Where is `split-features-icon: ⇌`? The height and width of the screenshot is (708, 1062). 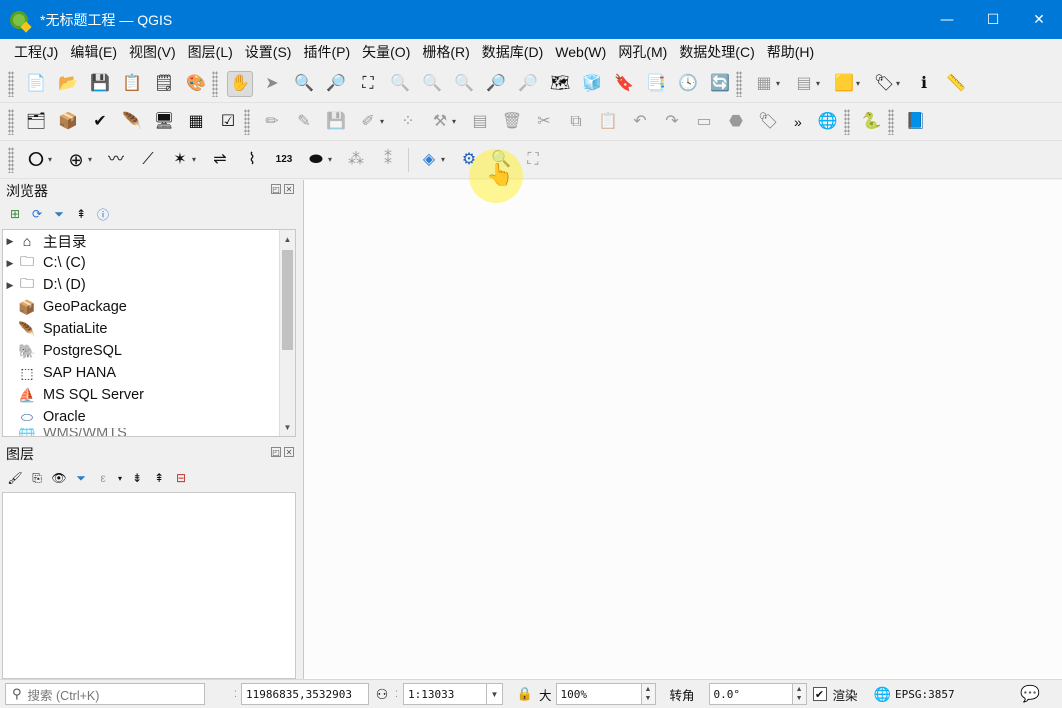 split-features-icon: ⇌ is located at coordinates (220, 160).